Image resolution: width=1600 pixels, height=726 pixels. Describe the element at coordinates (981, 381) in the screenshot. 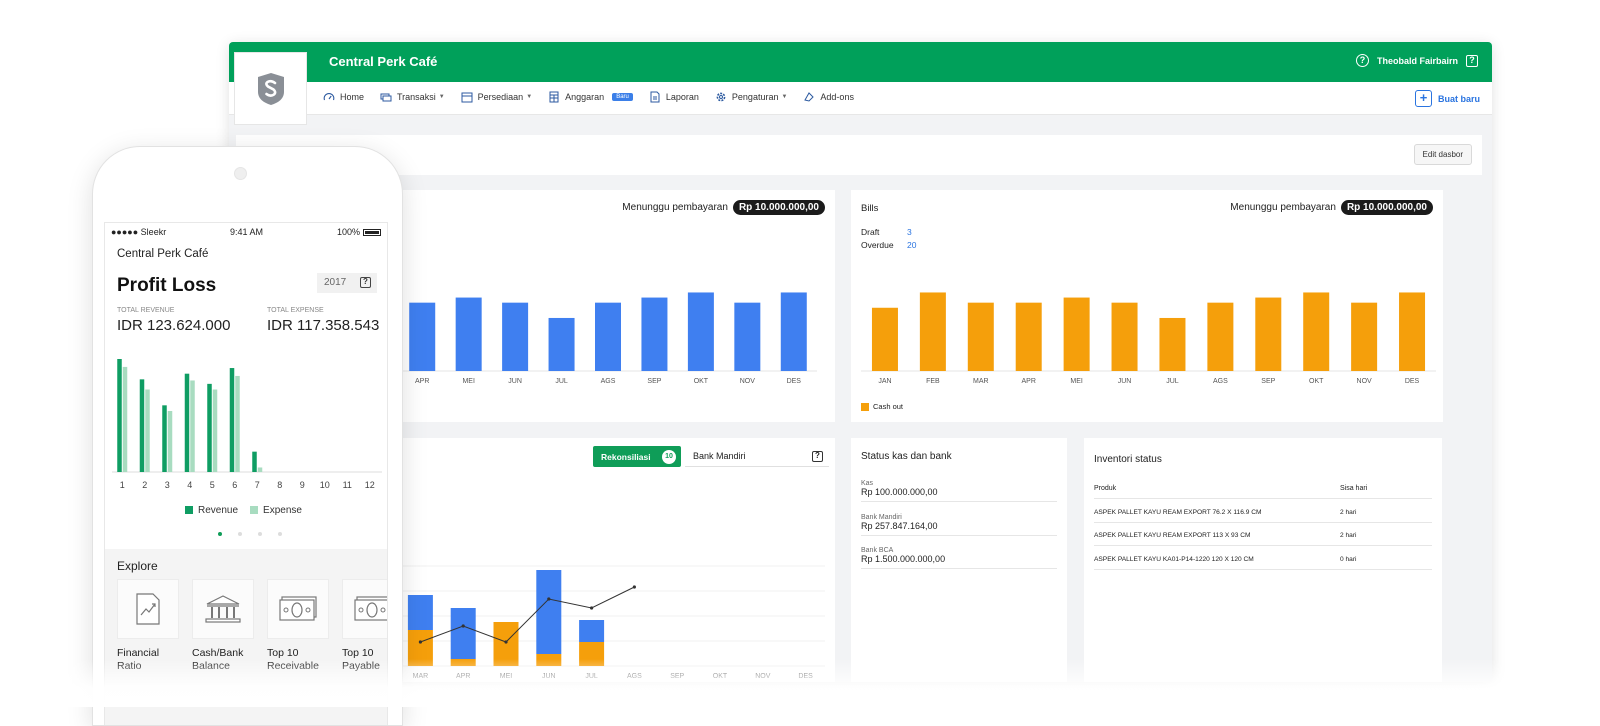

I see `x-tick-label: MAR` at that location.